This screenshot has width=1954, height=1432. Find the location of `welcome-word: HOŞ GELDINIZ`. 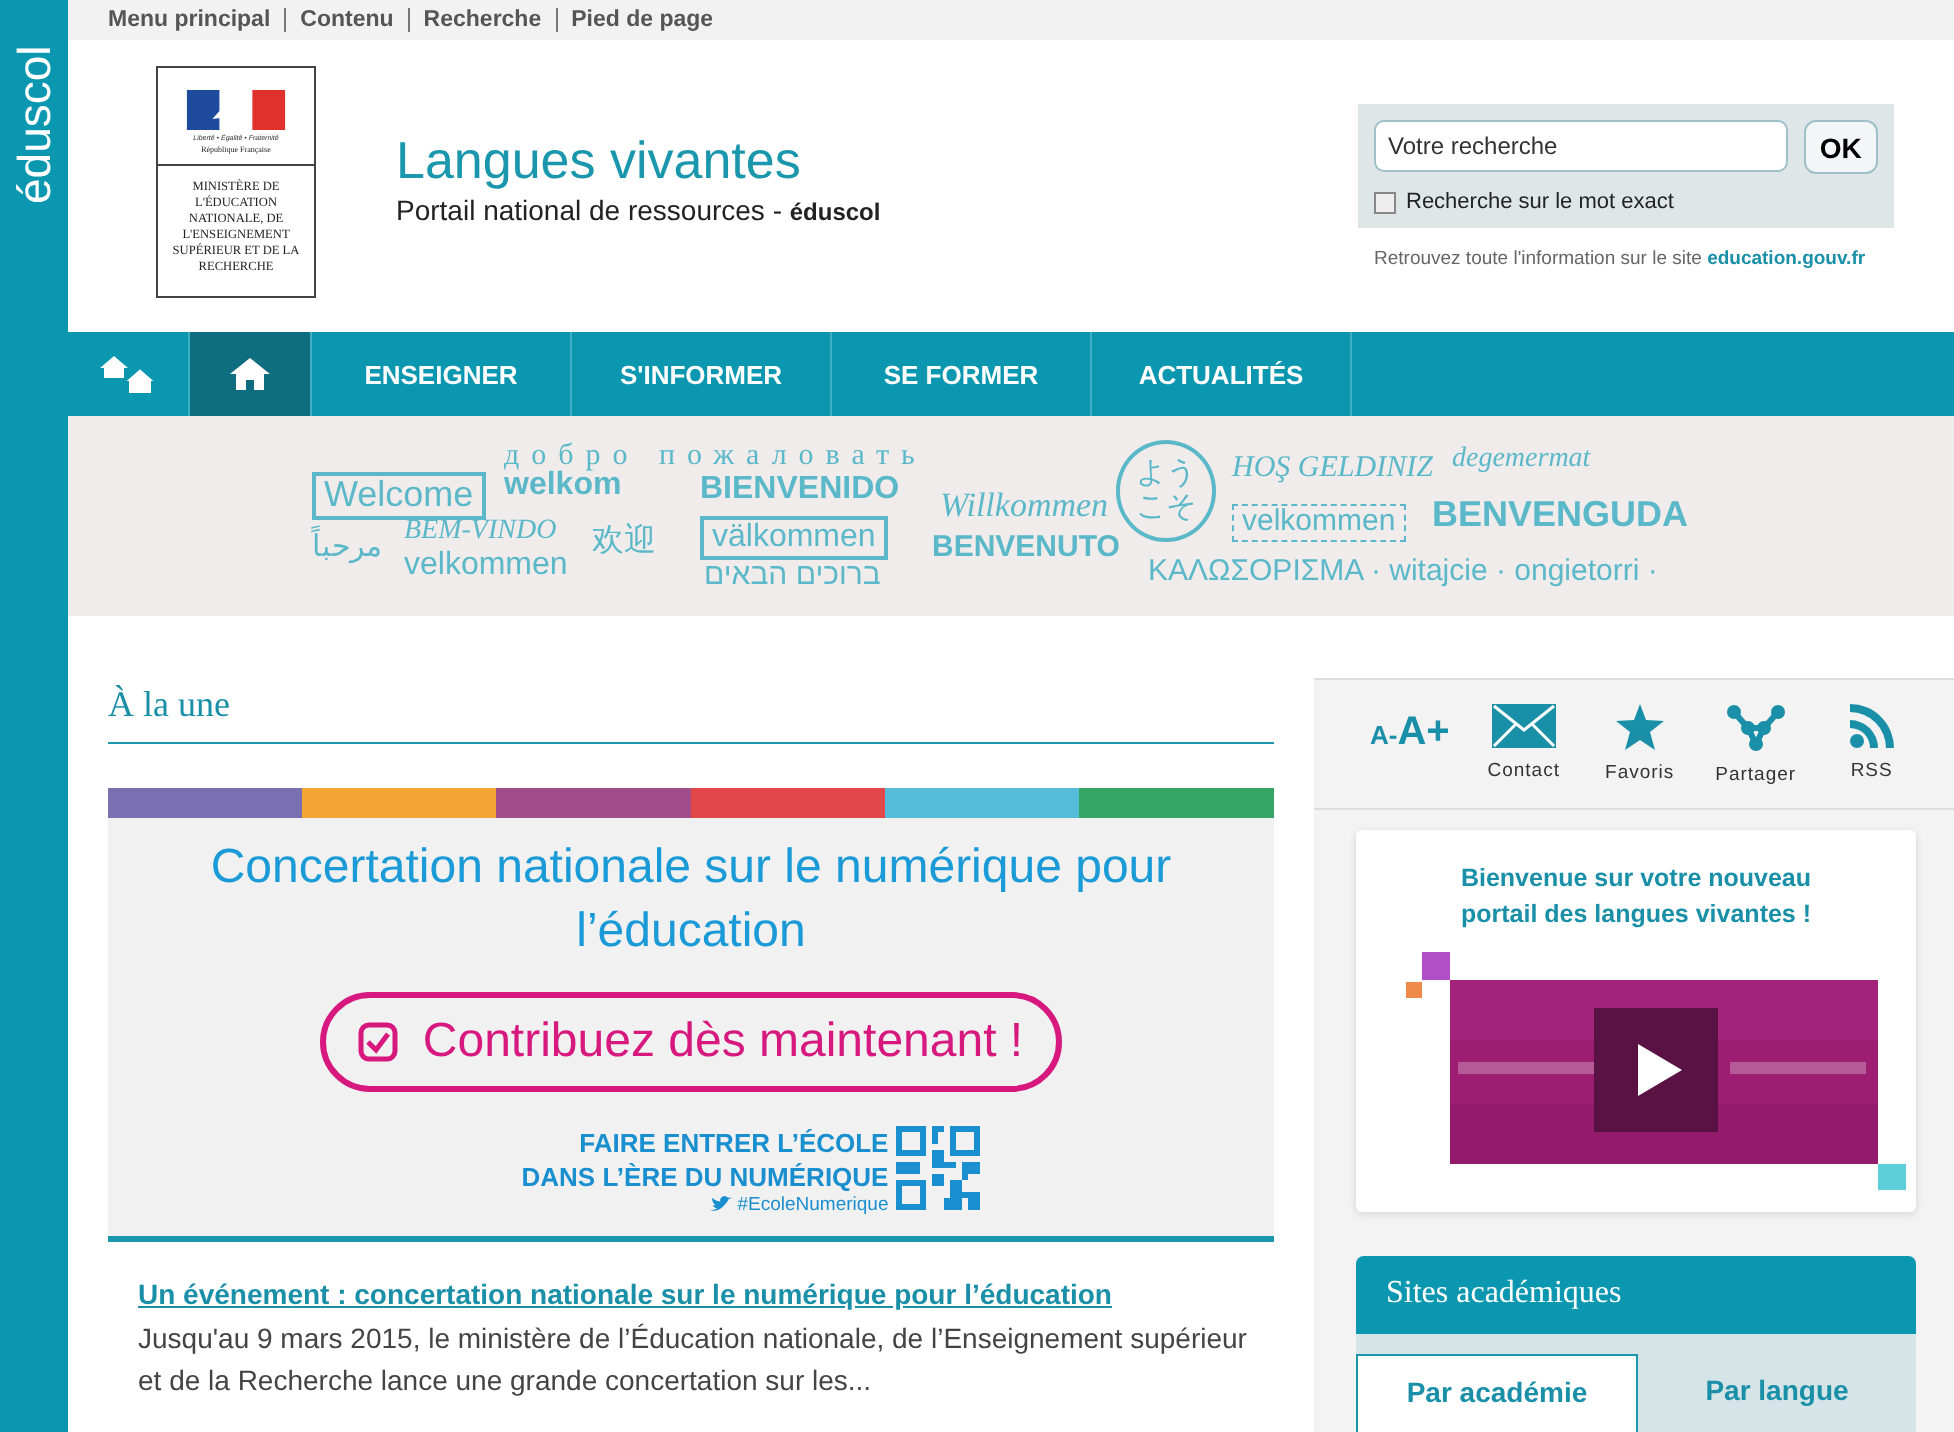

welcome-word: HOŞ GELDINIZ is located at coordinates (1332, 468).